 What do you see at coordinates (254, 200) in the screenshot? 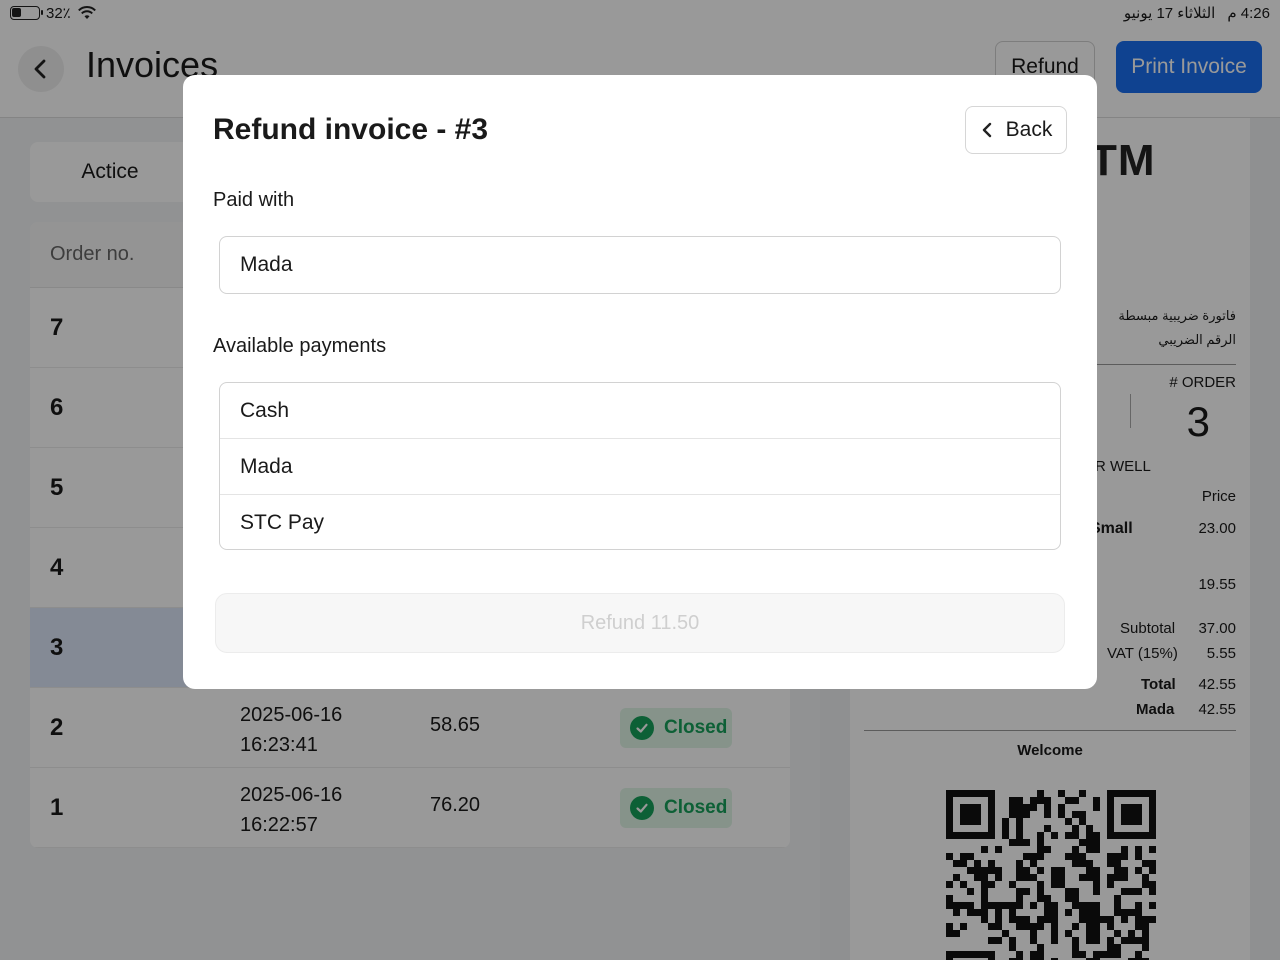
I see `paid-with-label: Paid with` at bounding box center [254, 200].